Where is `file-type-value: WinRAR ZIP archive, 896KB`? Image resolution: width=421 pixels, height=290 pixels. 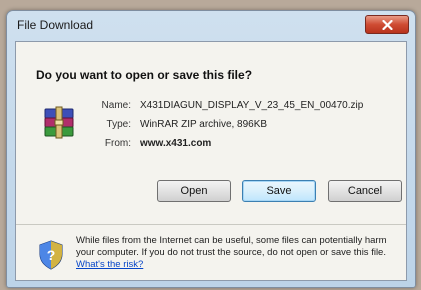 file-type-value: WinRAR ZIP archive, 896KB is located at coordinates (204, 124).